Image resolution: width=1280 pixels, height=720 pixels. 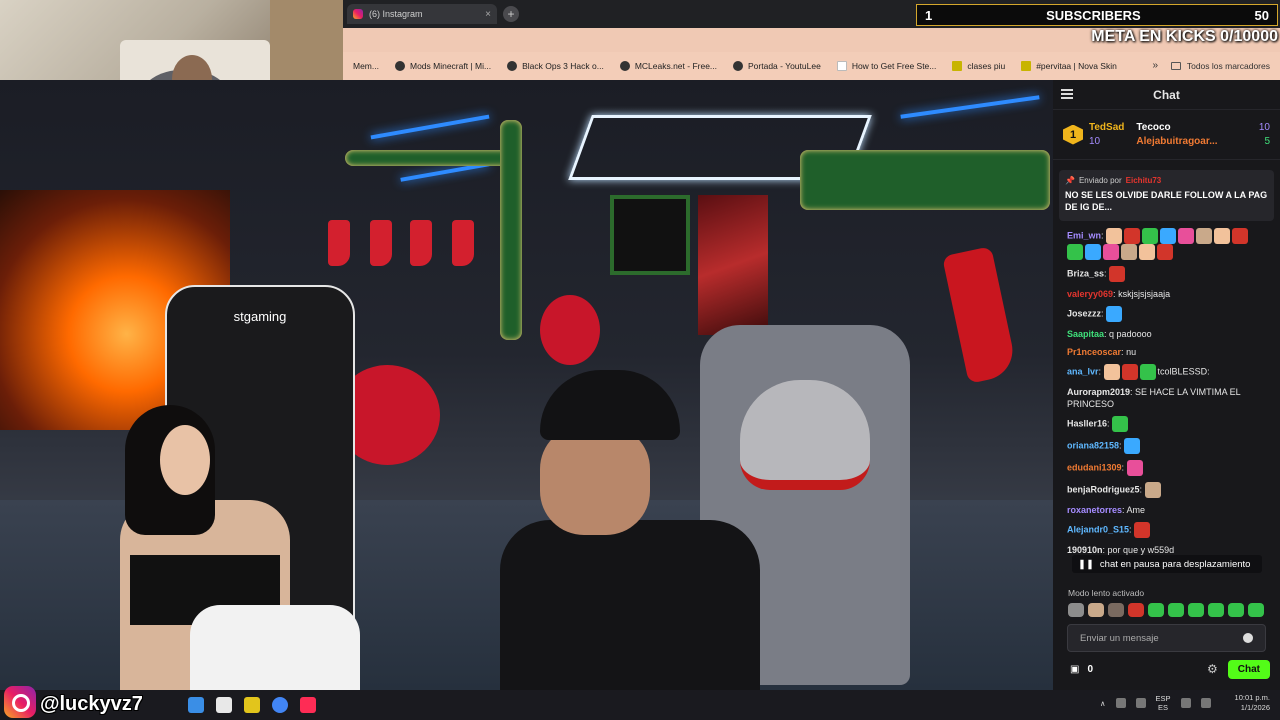 What do you see at coordinates (1098, 392) in the screenshot?
I see `chat-username: Aurorapm2019` at bounding box center [1098, 392].